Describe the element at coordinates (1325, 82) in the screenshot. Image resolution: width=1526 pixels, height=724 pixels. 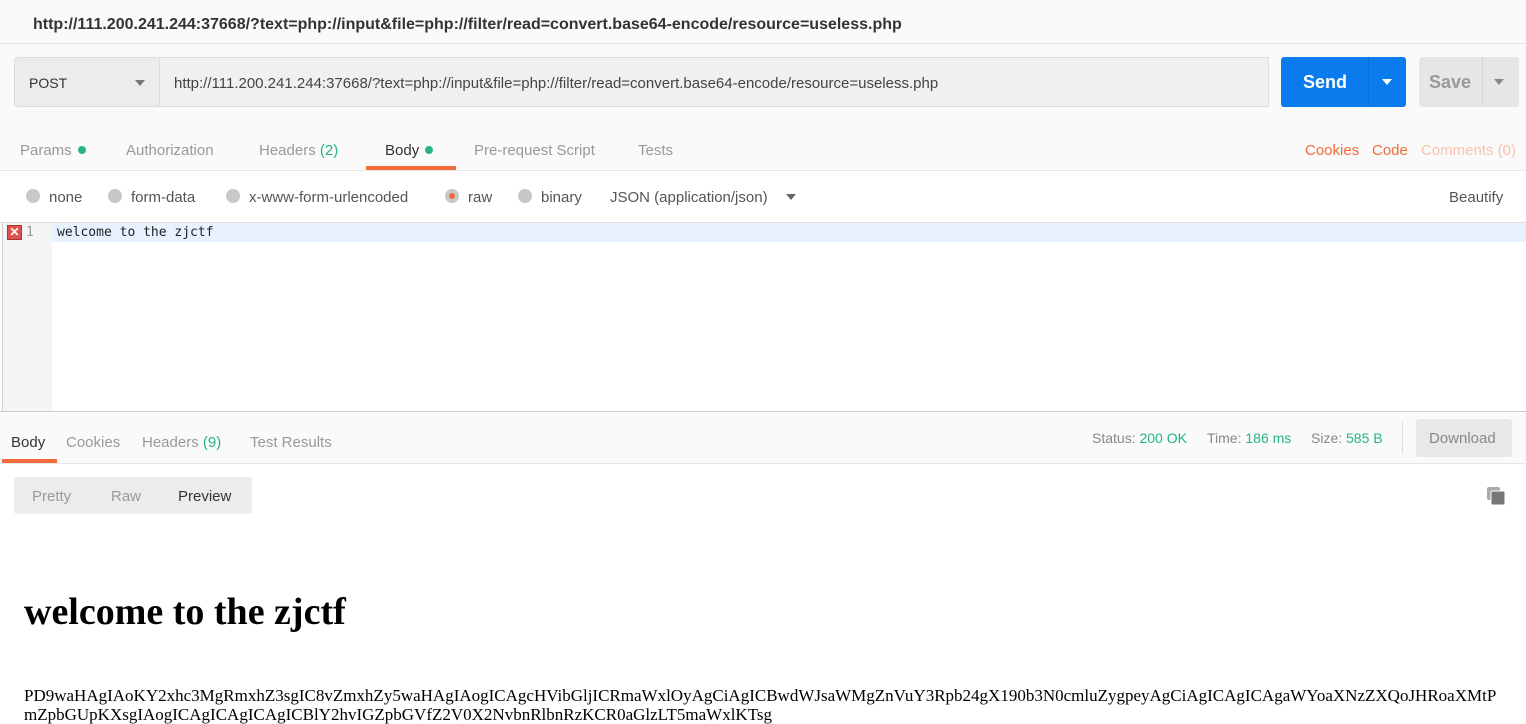
I see `send-label: Send` at that location.